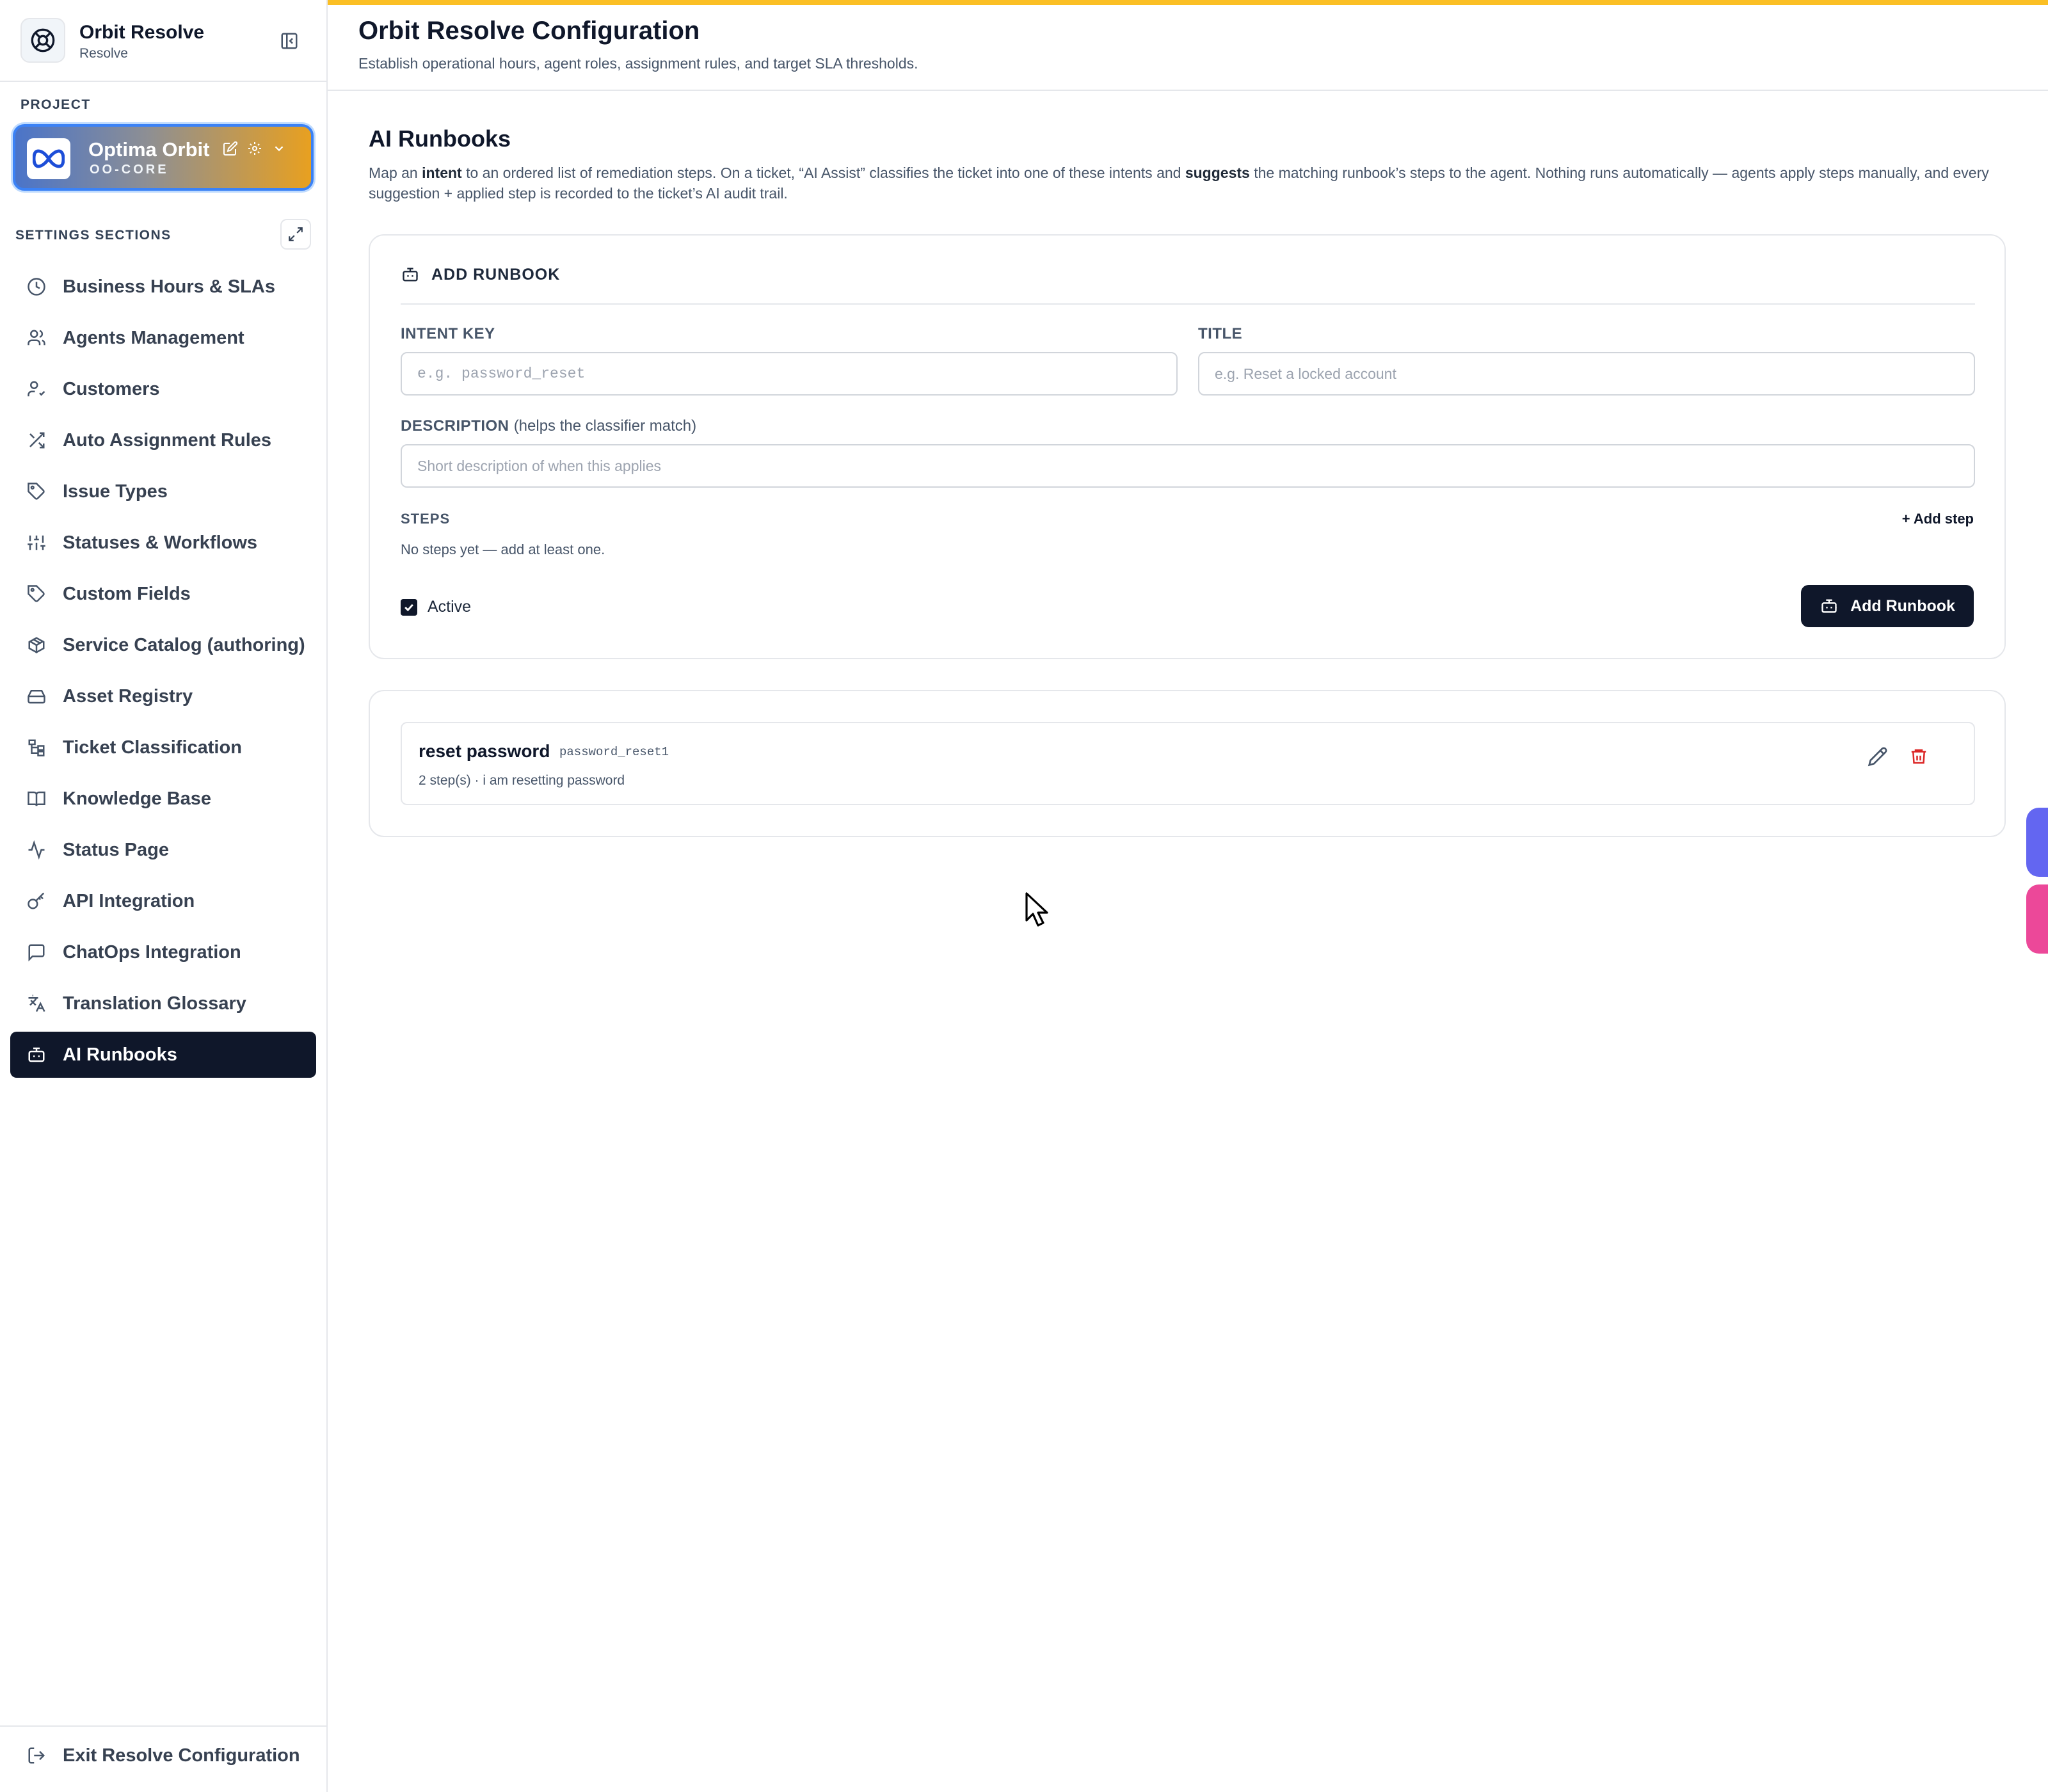 This screenshot has height=1792, width=2048. Describe the element at coordinates (496, 274) in the screenshot. I see `add-runbook-heading-text: ADD RUNBOOK` at that location.